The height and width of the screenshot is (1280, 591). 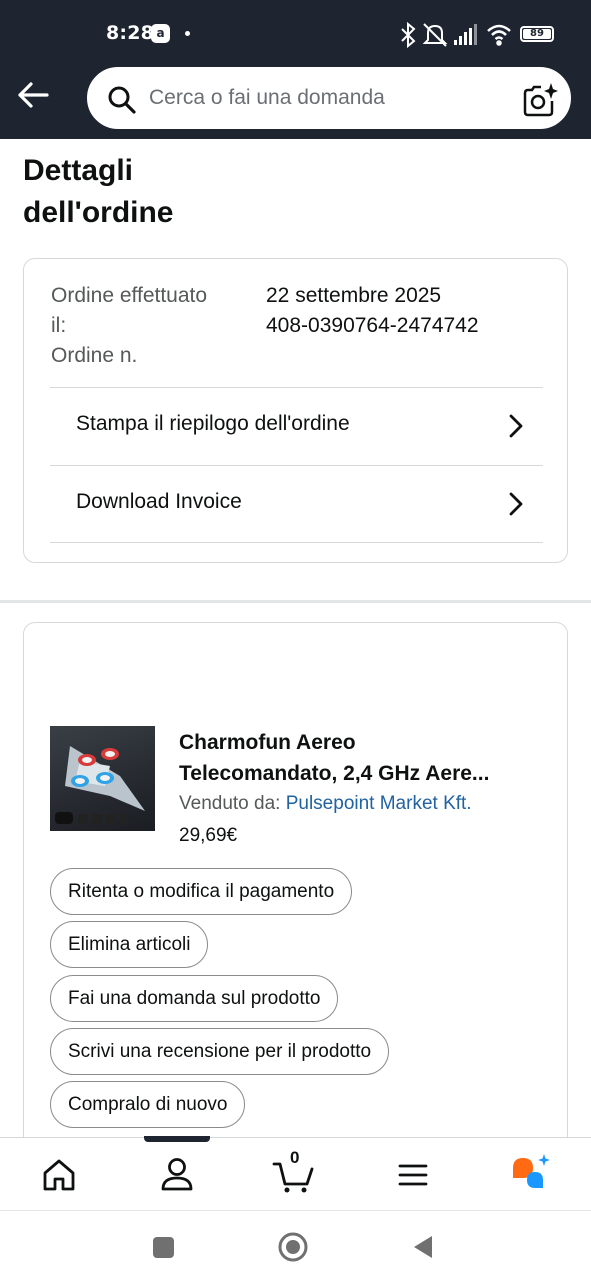 What do you see at coordinates (267, 98) in the screenshot?
I see `search-input: Cerca o fai una domanda` at bounding box center [267, 98].